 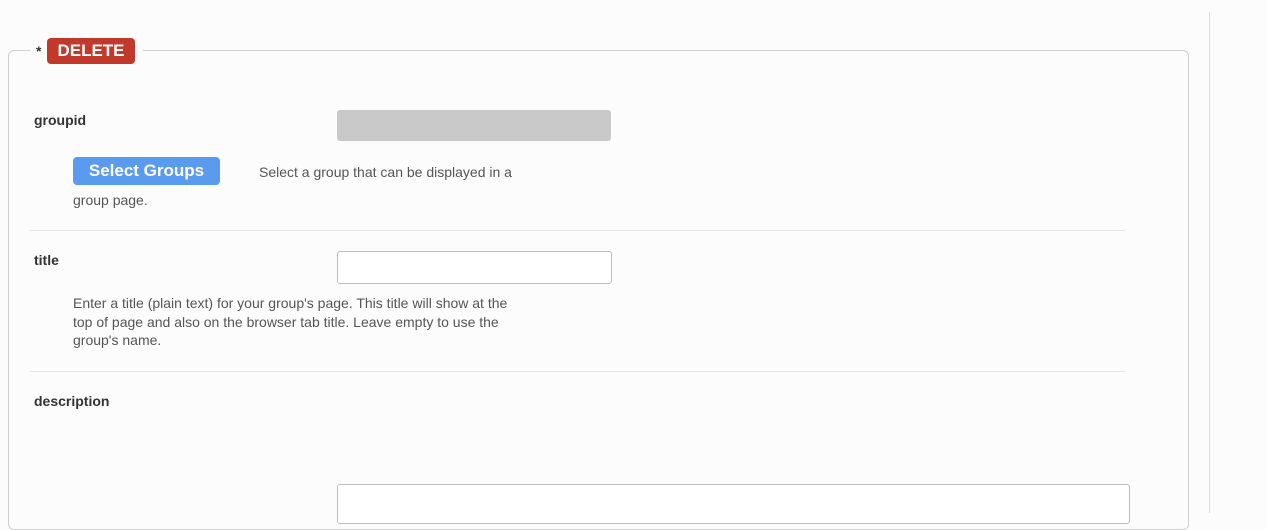 What do you see at coordinates (110, 200) in the screenshot?
I see `groupid-help-text-cont: group page.` at bounding box center [110, 200].